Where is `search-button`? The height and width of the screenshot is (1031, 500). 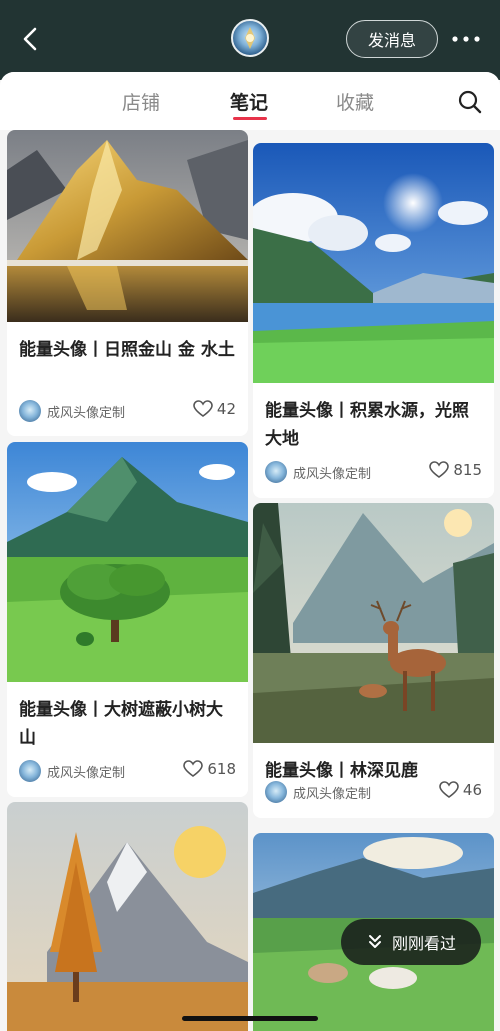
search-button is located at coordinates (470, 102).